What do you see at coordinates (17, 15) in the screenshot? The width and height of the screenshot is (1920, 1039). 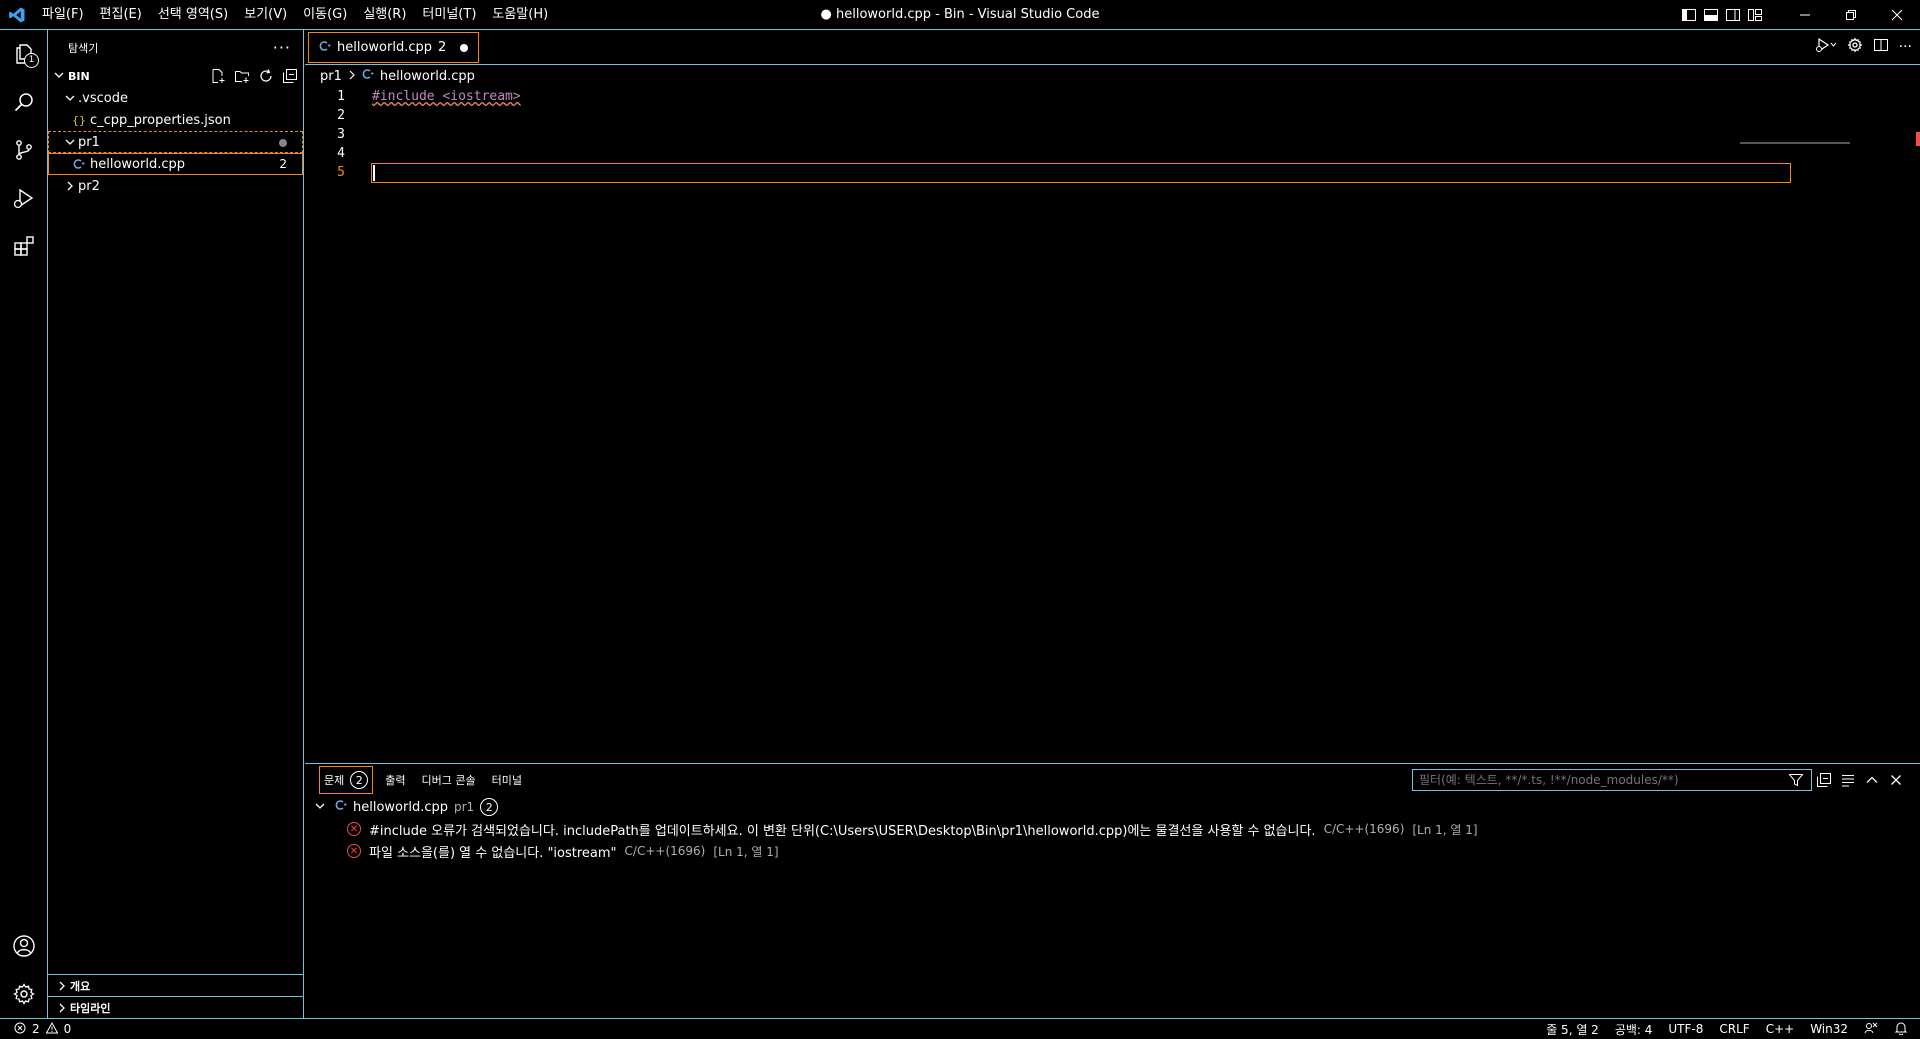 I see `vscode-logo-icon` at bounding box center [17, 15].